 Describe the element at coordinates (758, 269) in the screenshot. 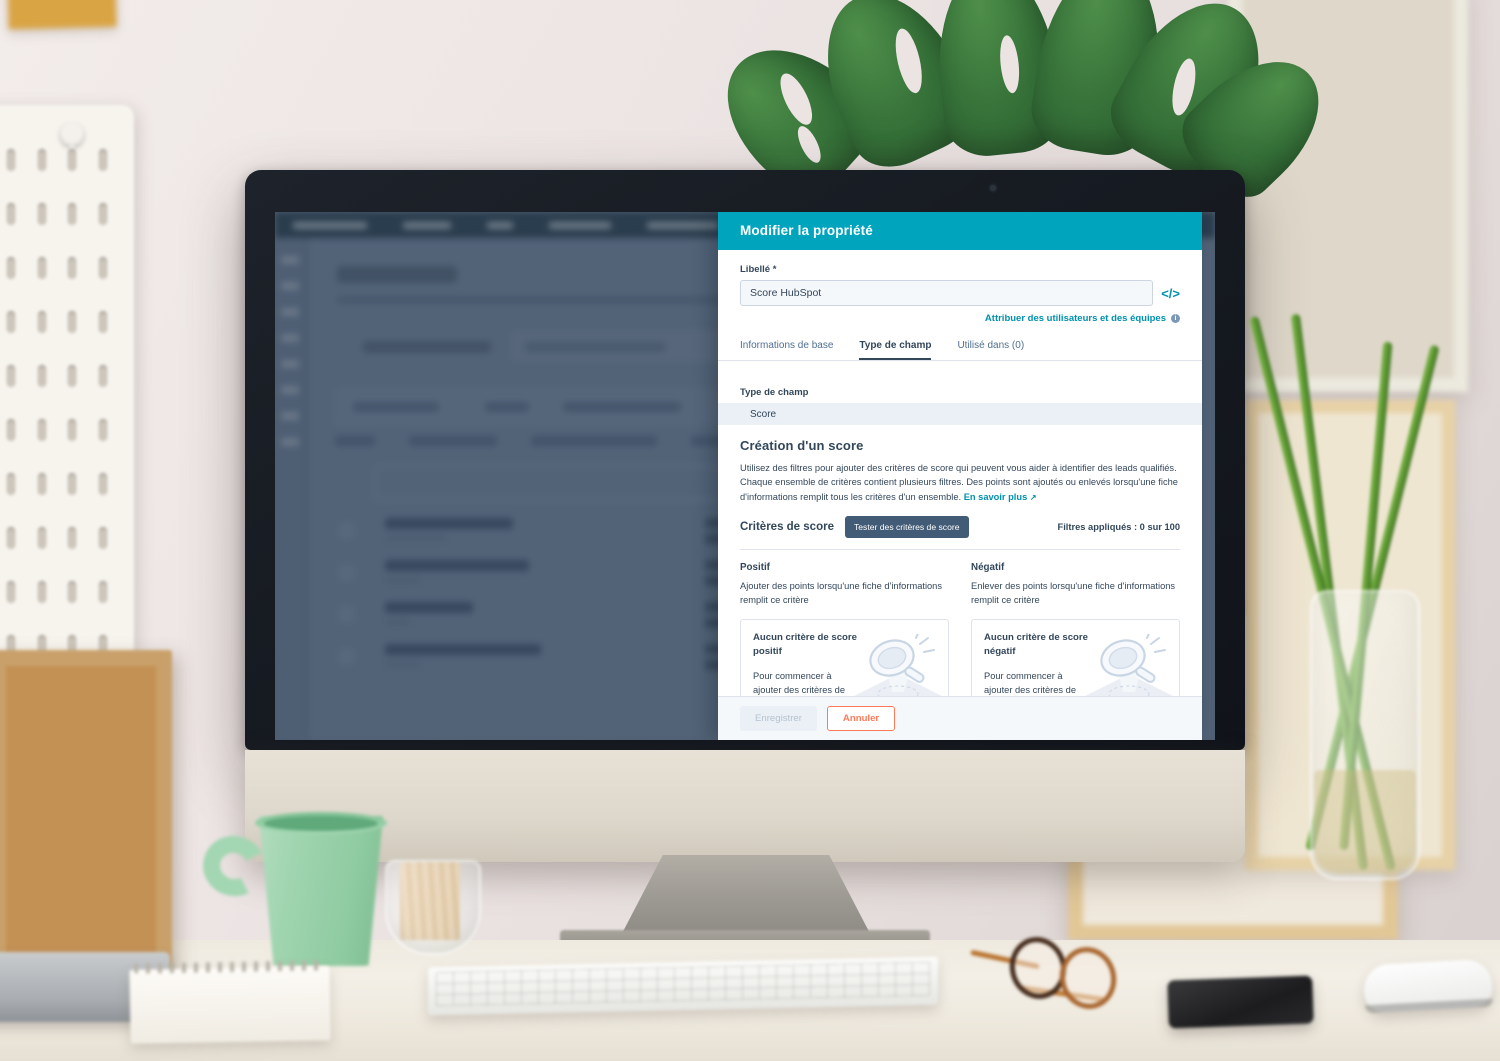

I see `label-field-label: Libellé *` at that location.